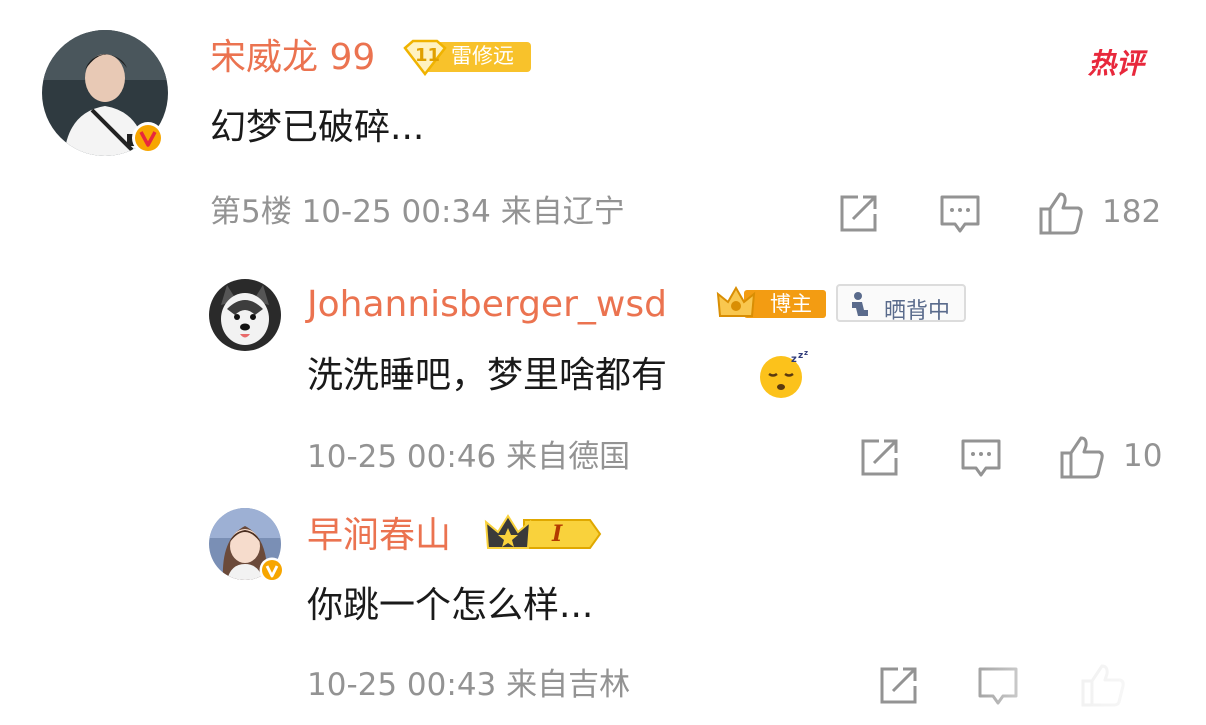 The height and width of the screenshot is (725, 1206). Describe the element at coordinates (428, 55) in the screenshot. I see `level-number: 11` at that location.